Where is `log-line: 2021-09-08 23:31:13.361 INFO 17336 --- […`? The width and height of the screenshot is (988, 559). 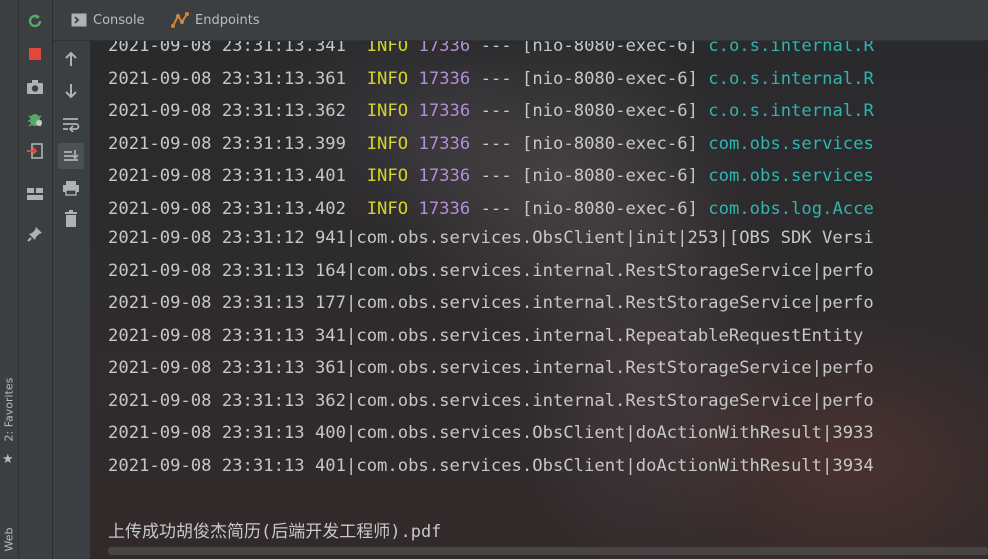 log-line: 2021-09-08 23:31:13.361 INFO 17336 --- [… is located at coordinates (491, 79).